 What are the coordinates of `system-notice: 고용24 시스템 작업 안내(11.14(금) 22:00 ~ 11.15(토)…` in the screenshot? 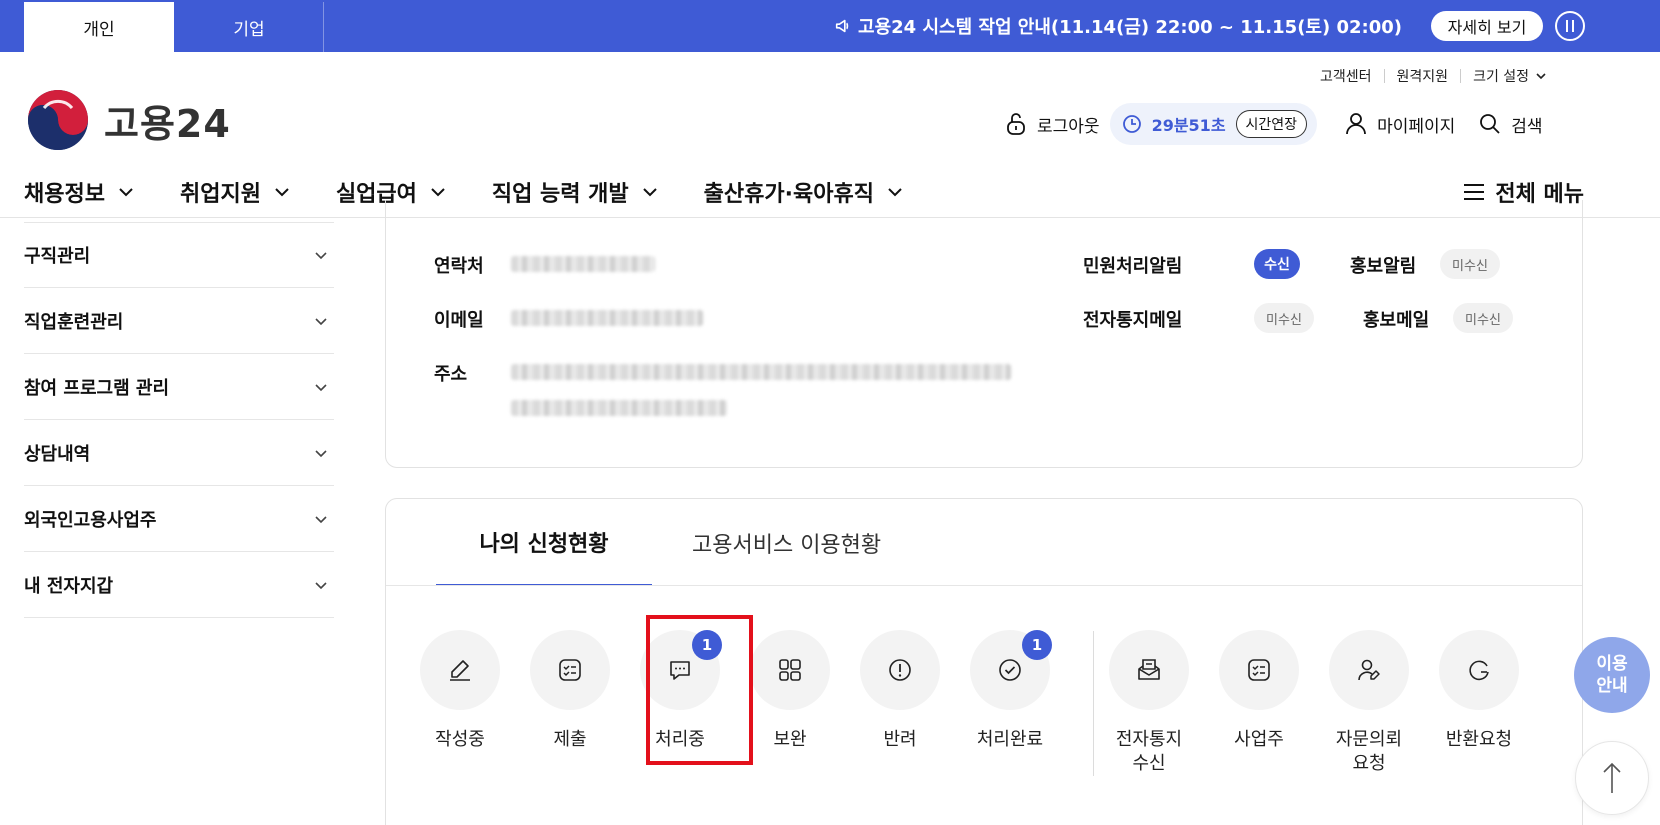 It's located at (1118, 26).